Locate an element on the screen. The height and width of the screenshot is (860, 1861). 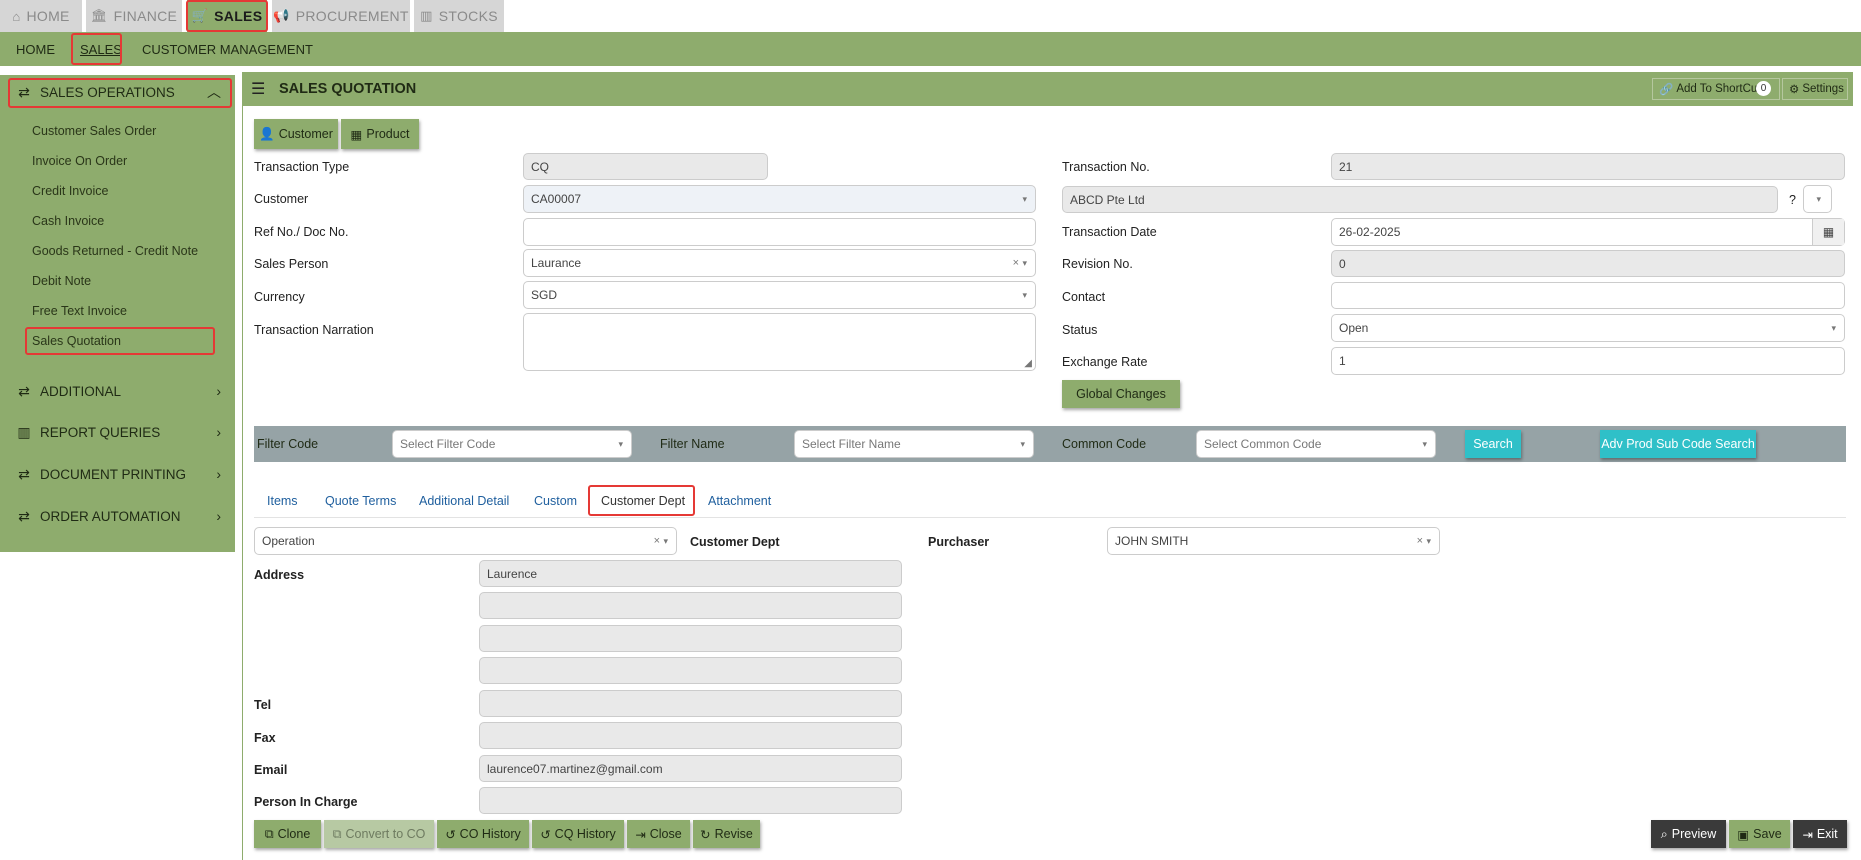
button-label: Close is located at coordinates (665, 834).